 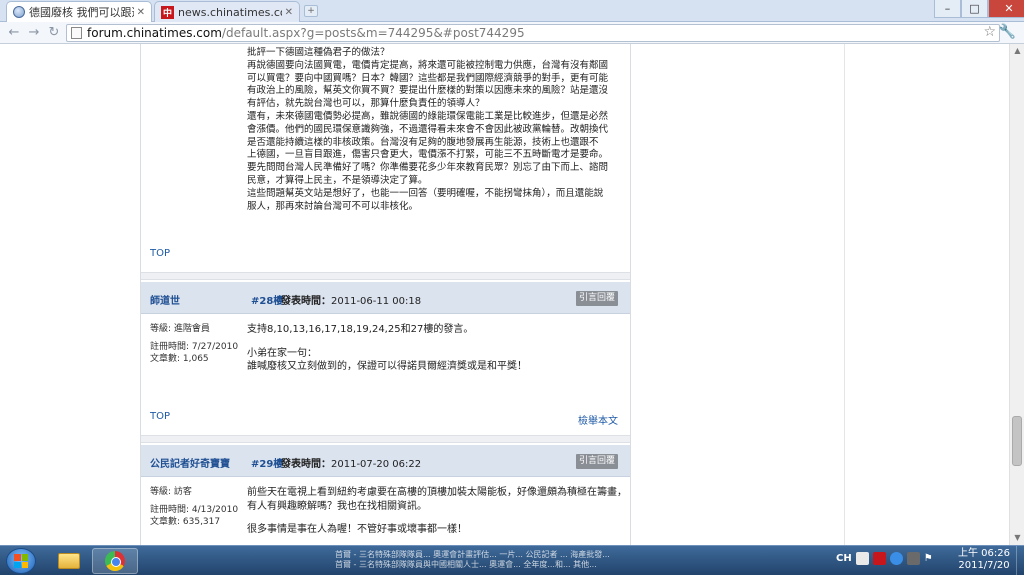 I want to click on body-line: 小弟在家一句：, so click(x=282, y=353).